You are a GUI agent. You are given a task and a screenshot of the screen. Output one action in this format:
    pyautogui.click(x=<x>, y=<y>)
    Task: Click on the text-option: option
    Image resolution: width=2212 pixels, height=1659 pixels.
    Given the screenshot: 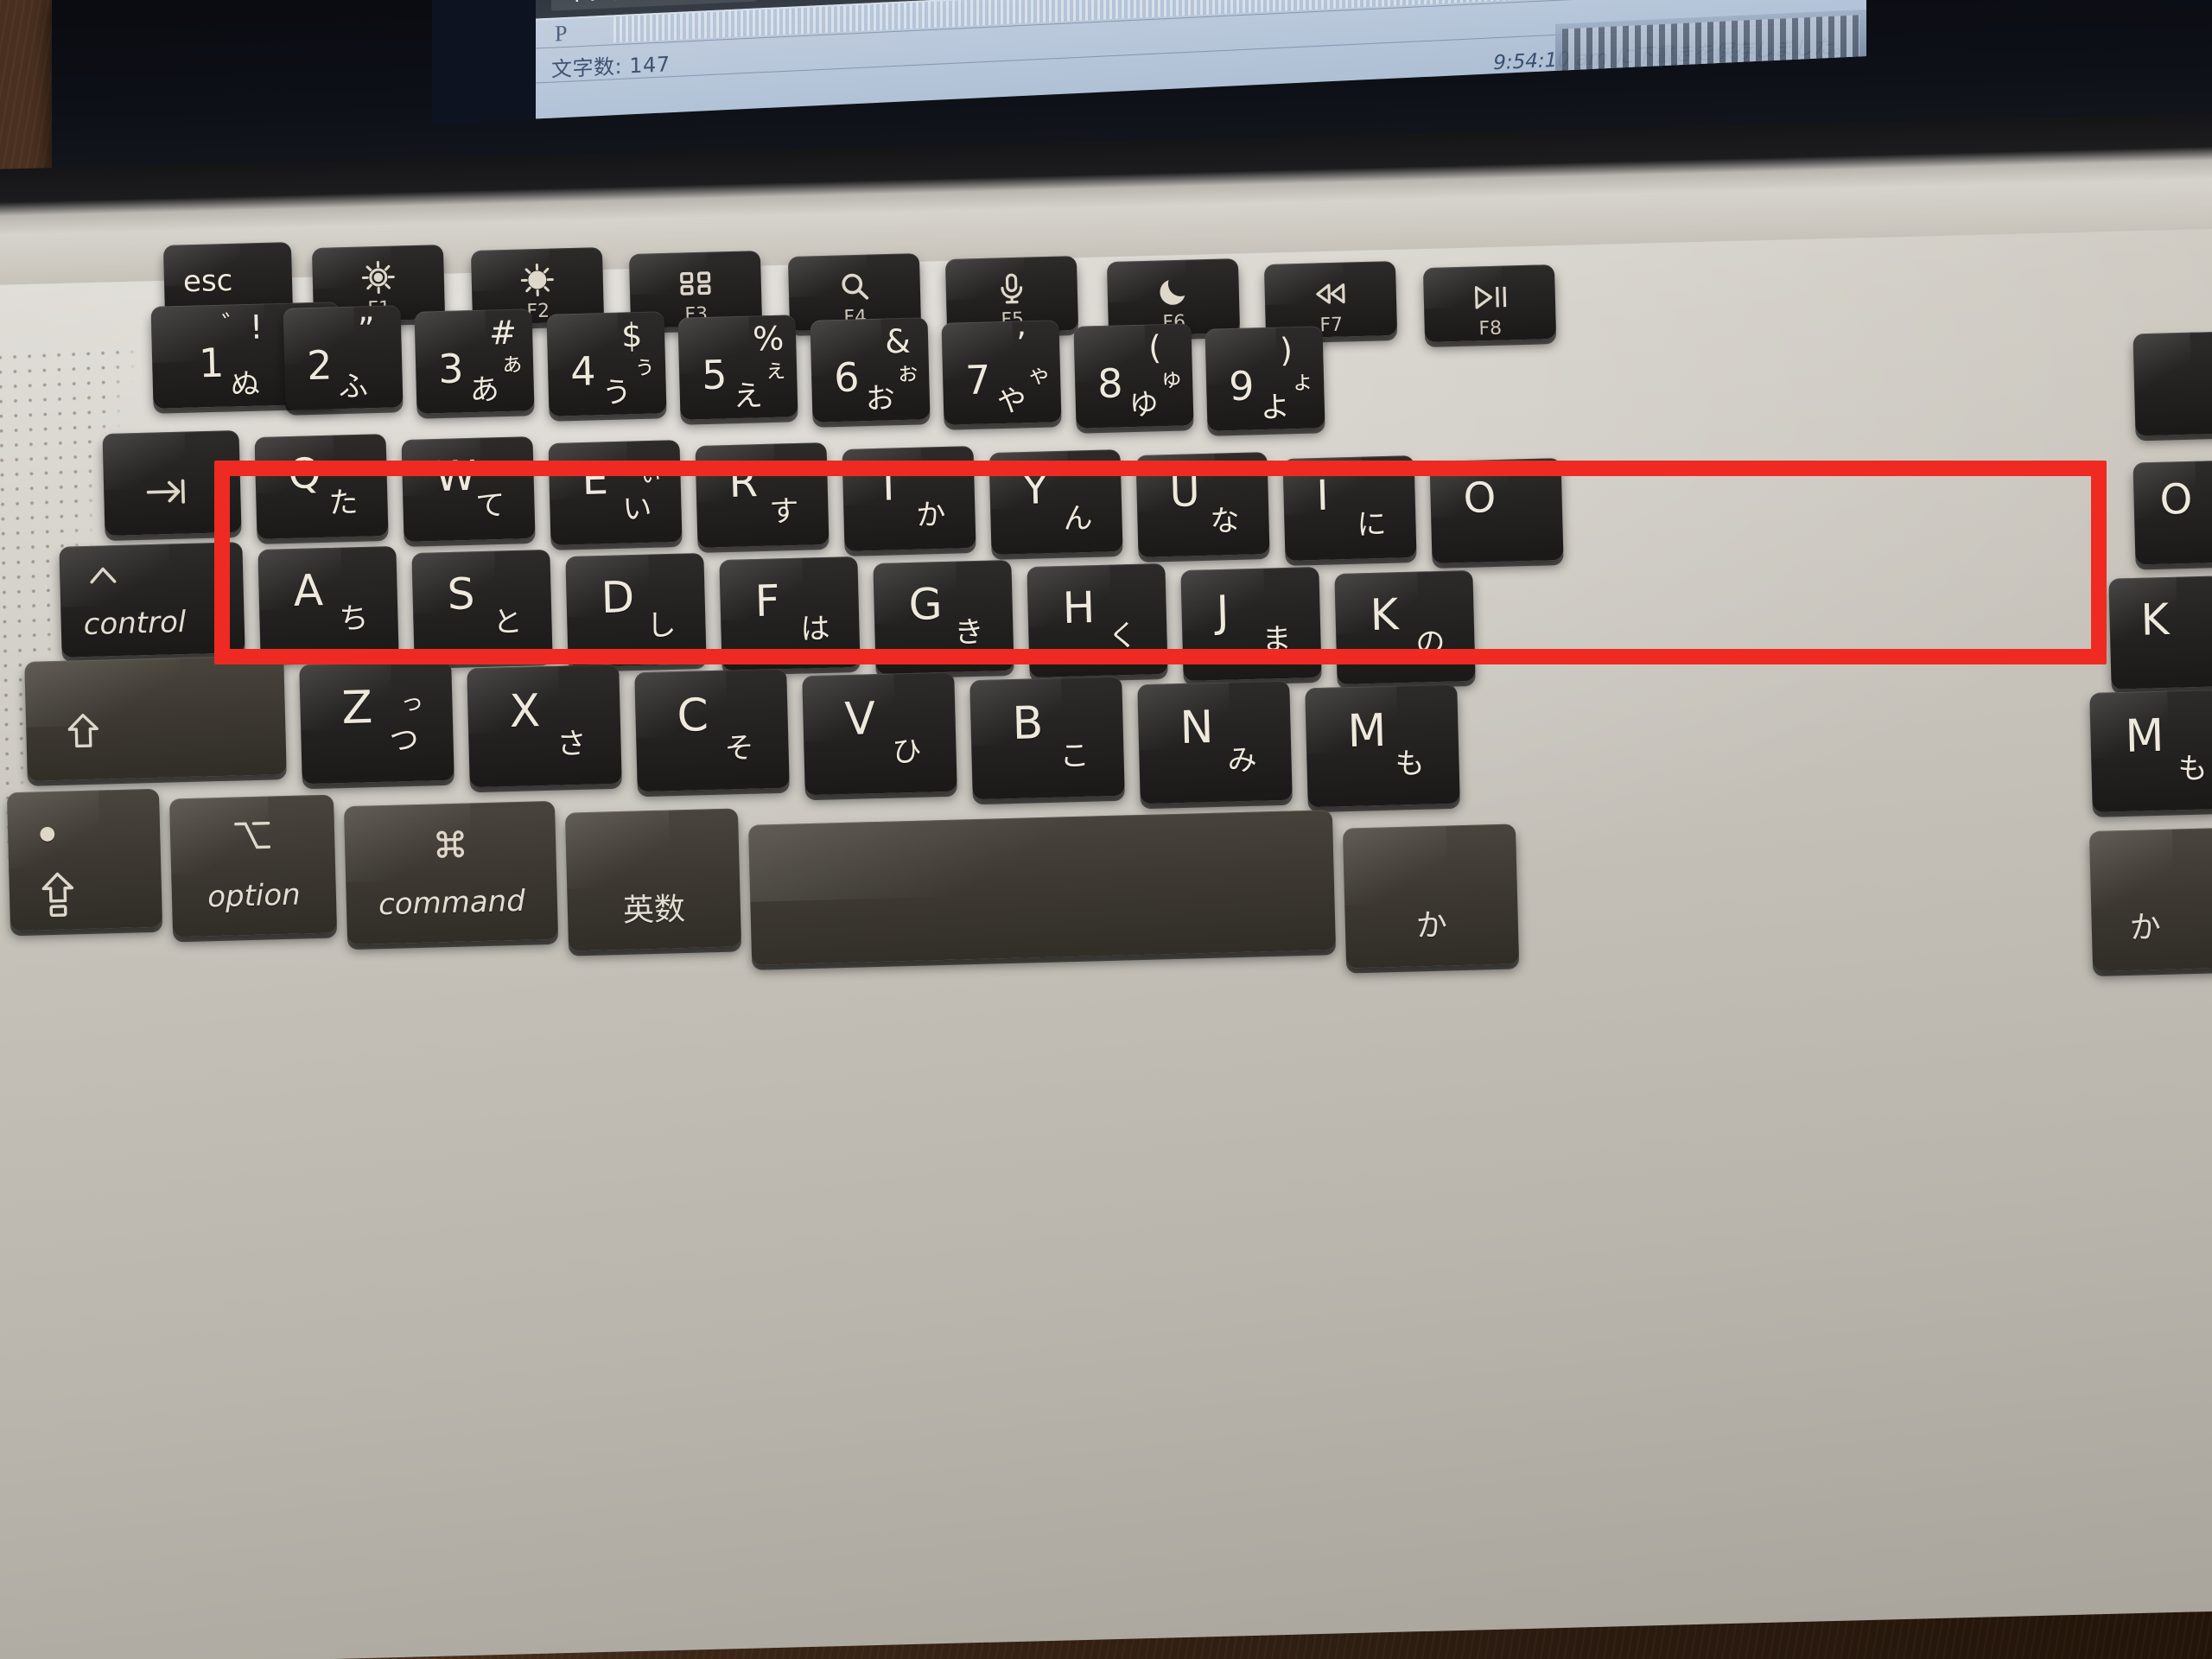 What is the action you would take?
    pyautogui.click(x=254, y=896)
    